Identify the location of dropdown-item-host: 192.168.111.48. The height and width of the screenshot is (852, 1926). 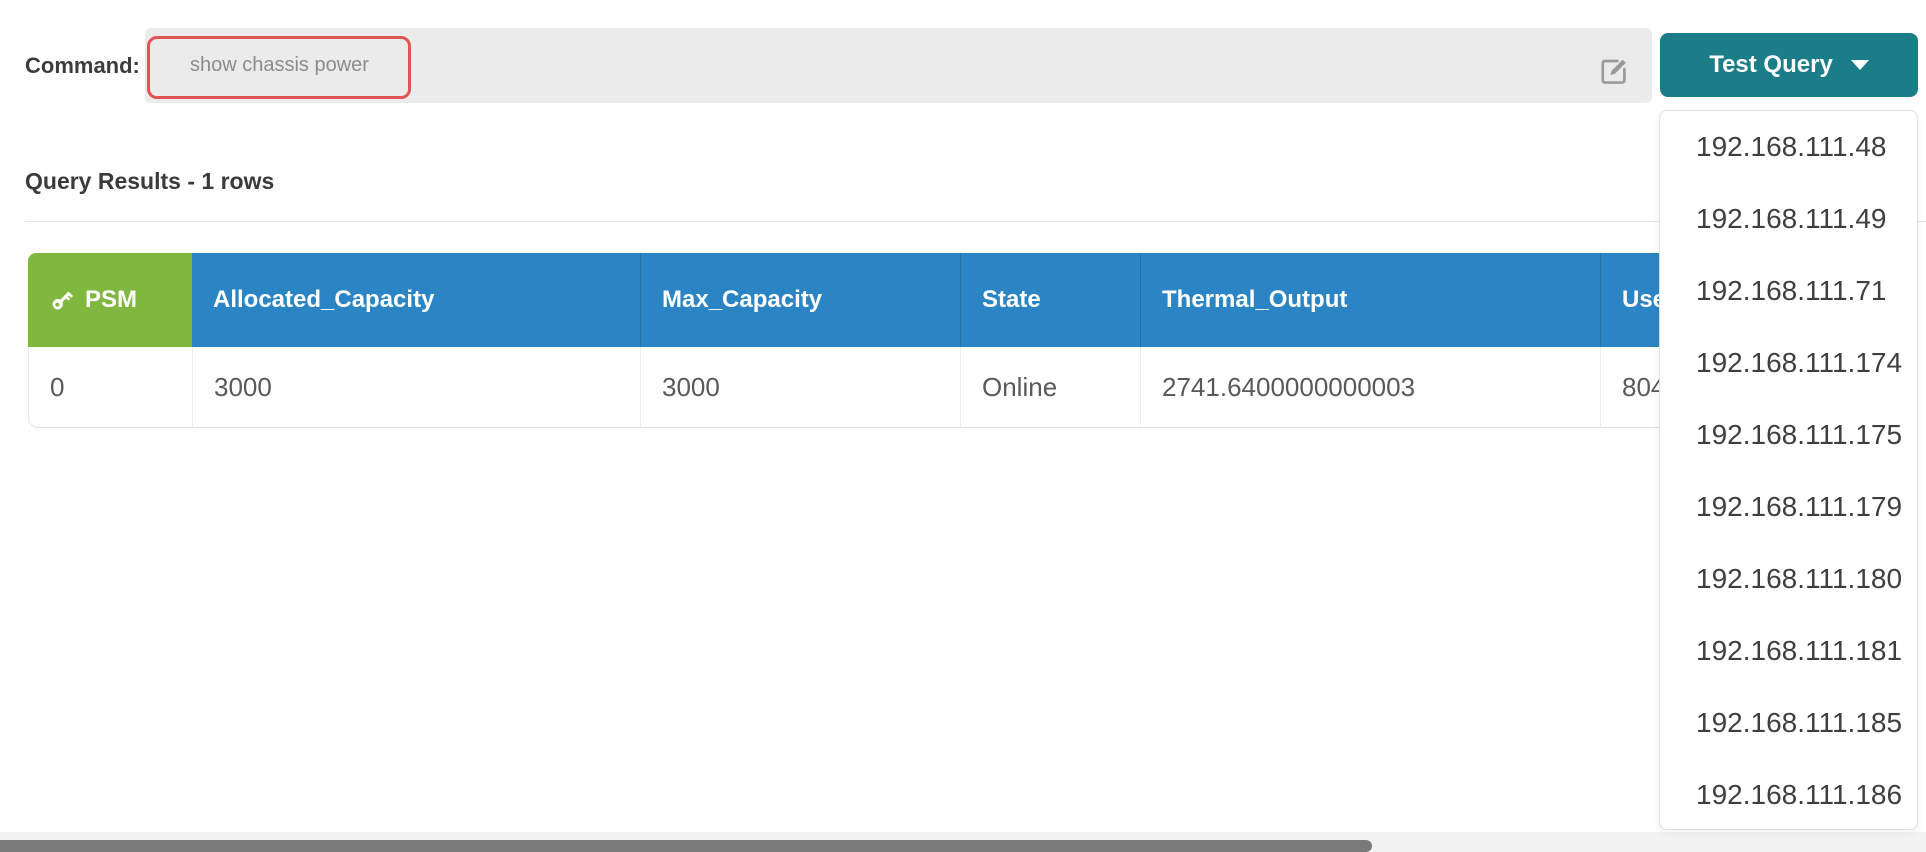
(1788, 147).